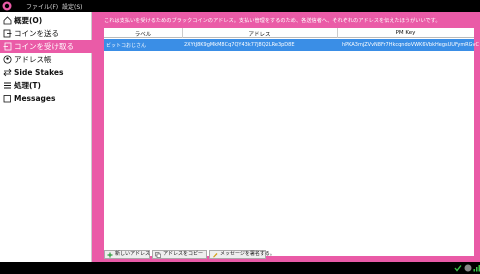 The image size is (480, 274). What do you see at coordinates (7, 46) in the screenshot?
I see `receive-icon` at bounding box center [7, 46].